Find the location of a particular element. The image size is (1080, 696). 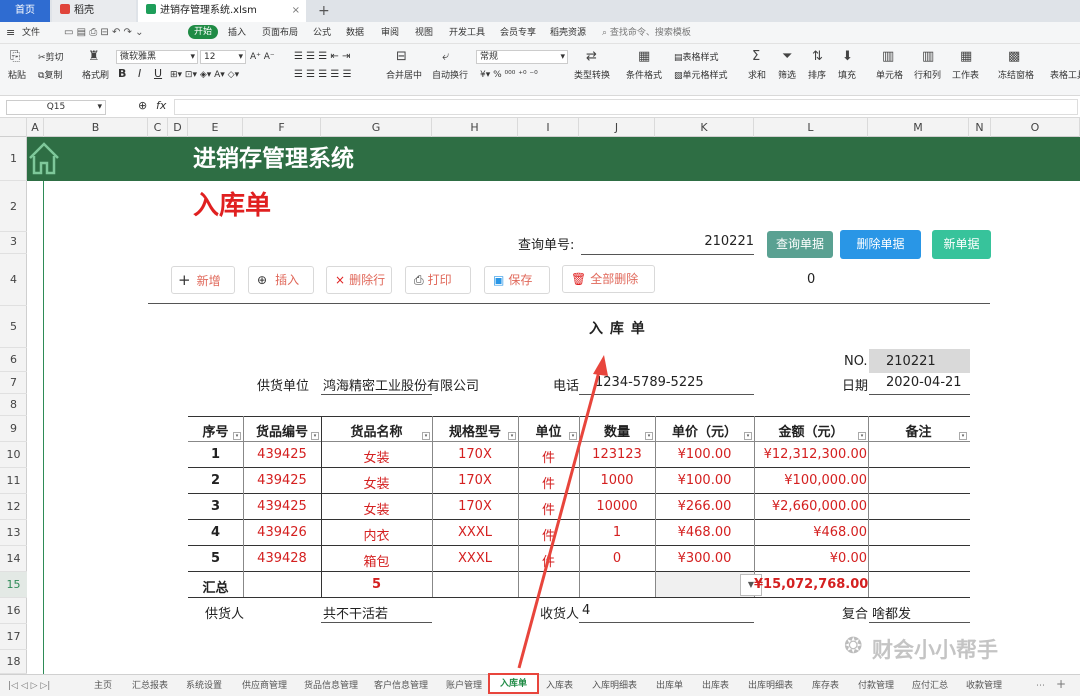

sheet-nav-arrows: |◁ ◁ ▷ ▷| is located at coordinates (29, 686).